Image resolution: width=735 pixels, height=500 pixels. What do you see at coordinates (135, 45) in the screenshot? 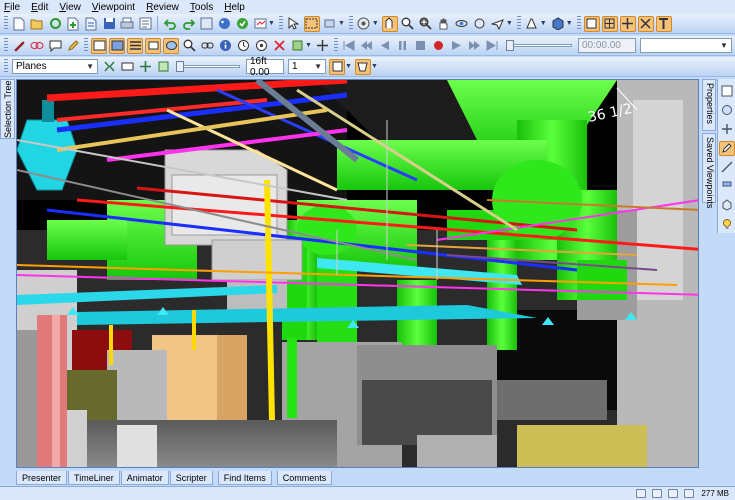
I see `viewpoint-b-icon` at bounding box center [135, 45].